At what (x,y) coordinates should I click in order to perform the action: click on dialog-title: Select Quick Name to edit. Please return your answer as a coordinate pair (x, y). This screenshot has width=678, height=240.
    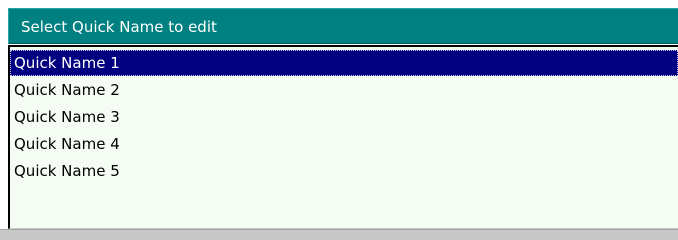
    Looking at the image, I should click on (119, 27).